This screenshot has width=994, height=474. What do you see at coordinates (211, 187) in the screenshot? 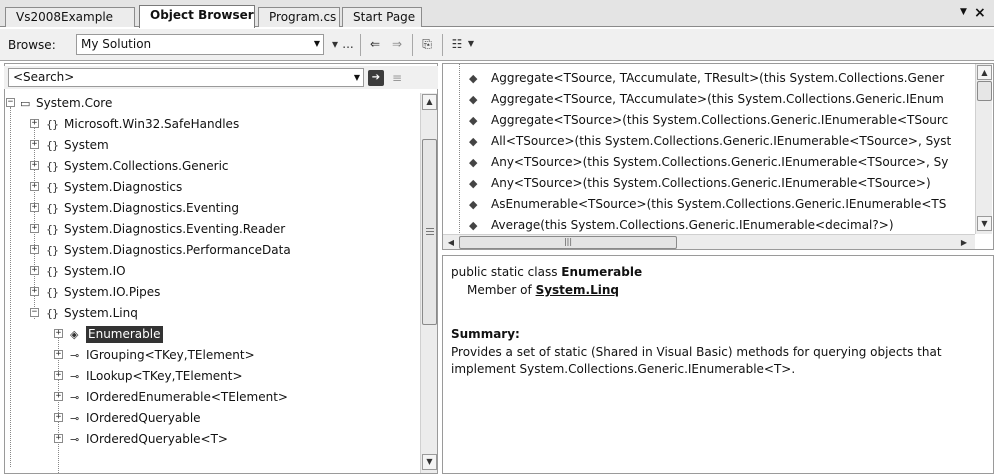
I see `tree-node-namespace: + {} System.Diagnostics` at bounding box center [211, 187].